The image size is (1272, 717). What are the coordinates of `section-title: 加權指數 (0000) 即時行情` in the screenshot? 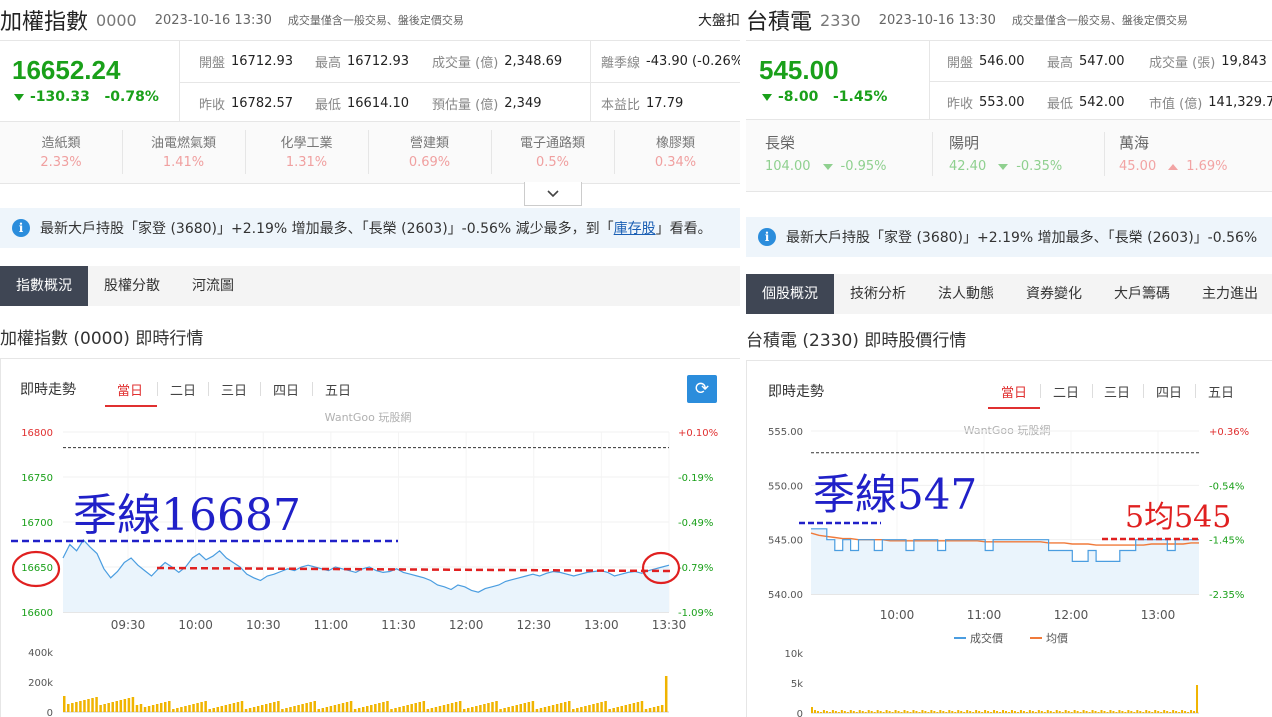 It's located at (102, 339).